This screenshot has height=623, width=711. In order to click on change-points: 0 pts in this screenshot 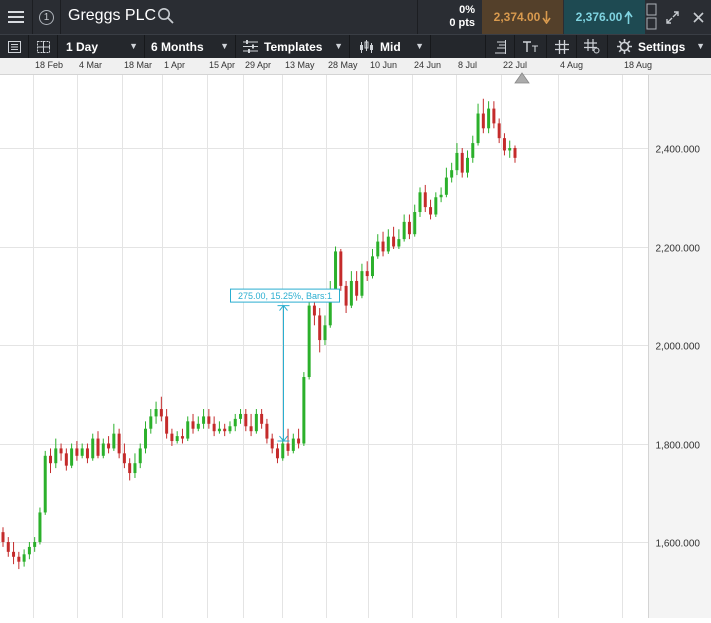, I will do `click(462, 23)`.